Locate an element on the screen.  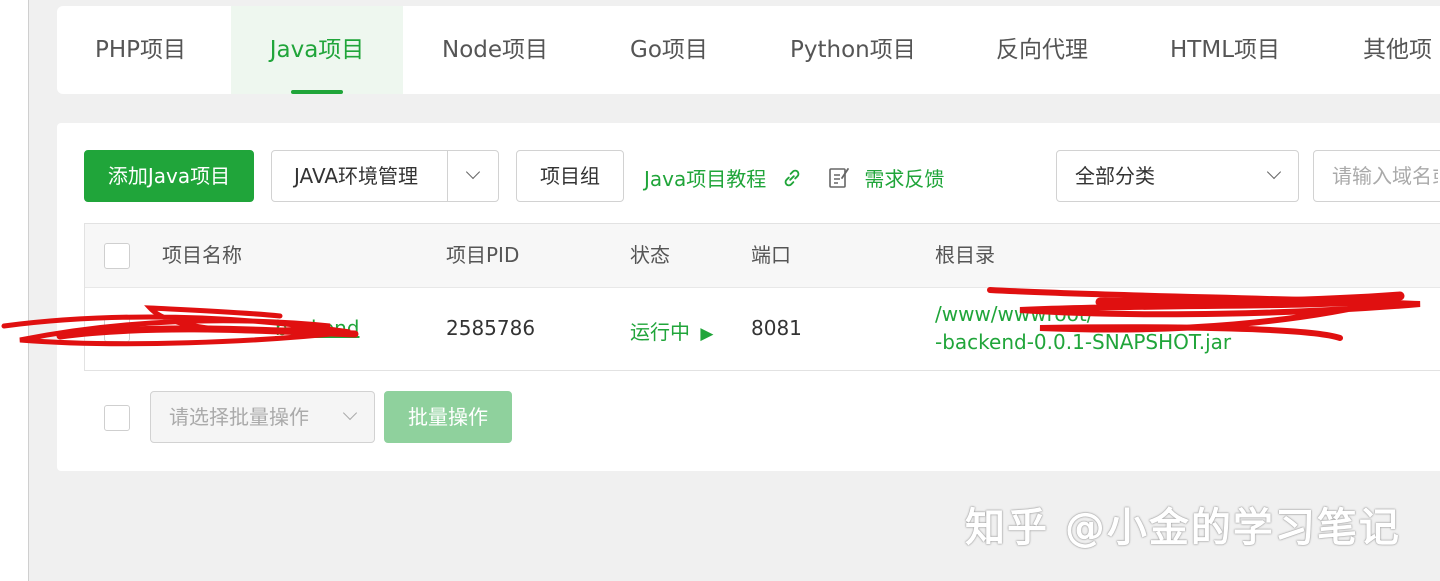
project-pid: 2585786 is located at coordinates (491, 328).